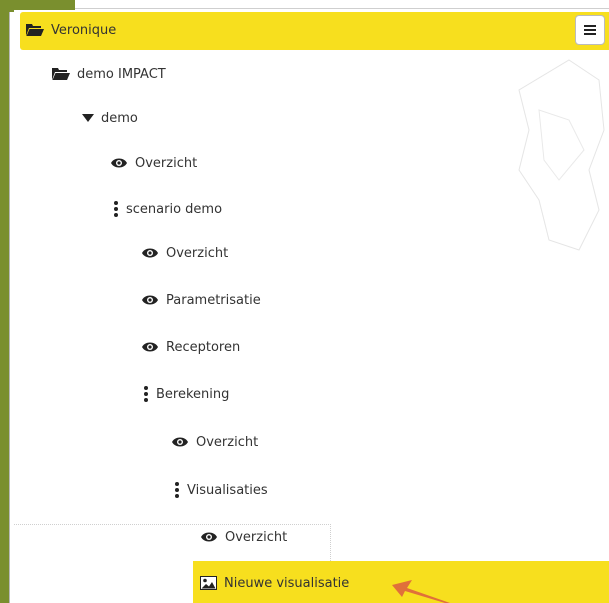 Image resolution: width=609 pixels, height=603 pixels. I want to click on top-divider, so click(342, 8).